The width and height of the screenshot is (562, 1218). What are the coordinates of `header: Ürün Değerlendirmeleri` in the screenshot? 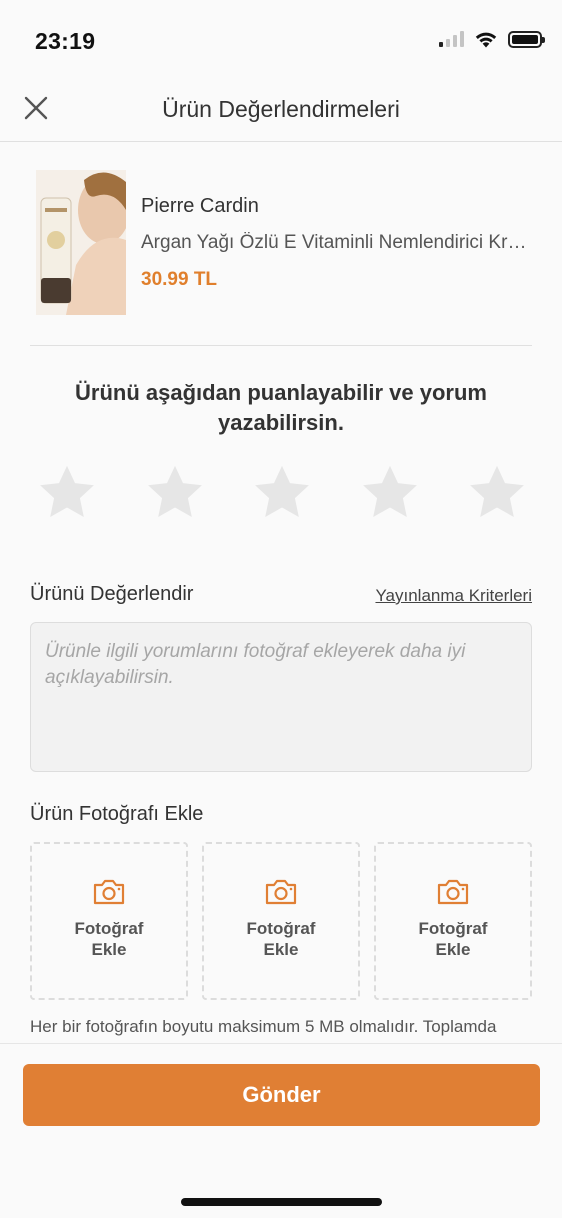 It's located at (281, 111).